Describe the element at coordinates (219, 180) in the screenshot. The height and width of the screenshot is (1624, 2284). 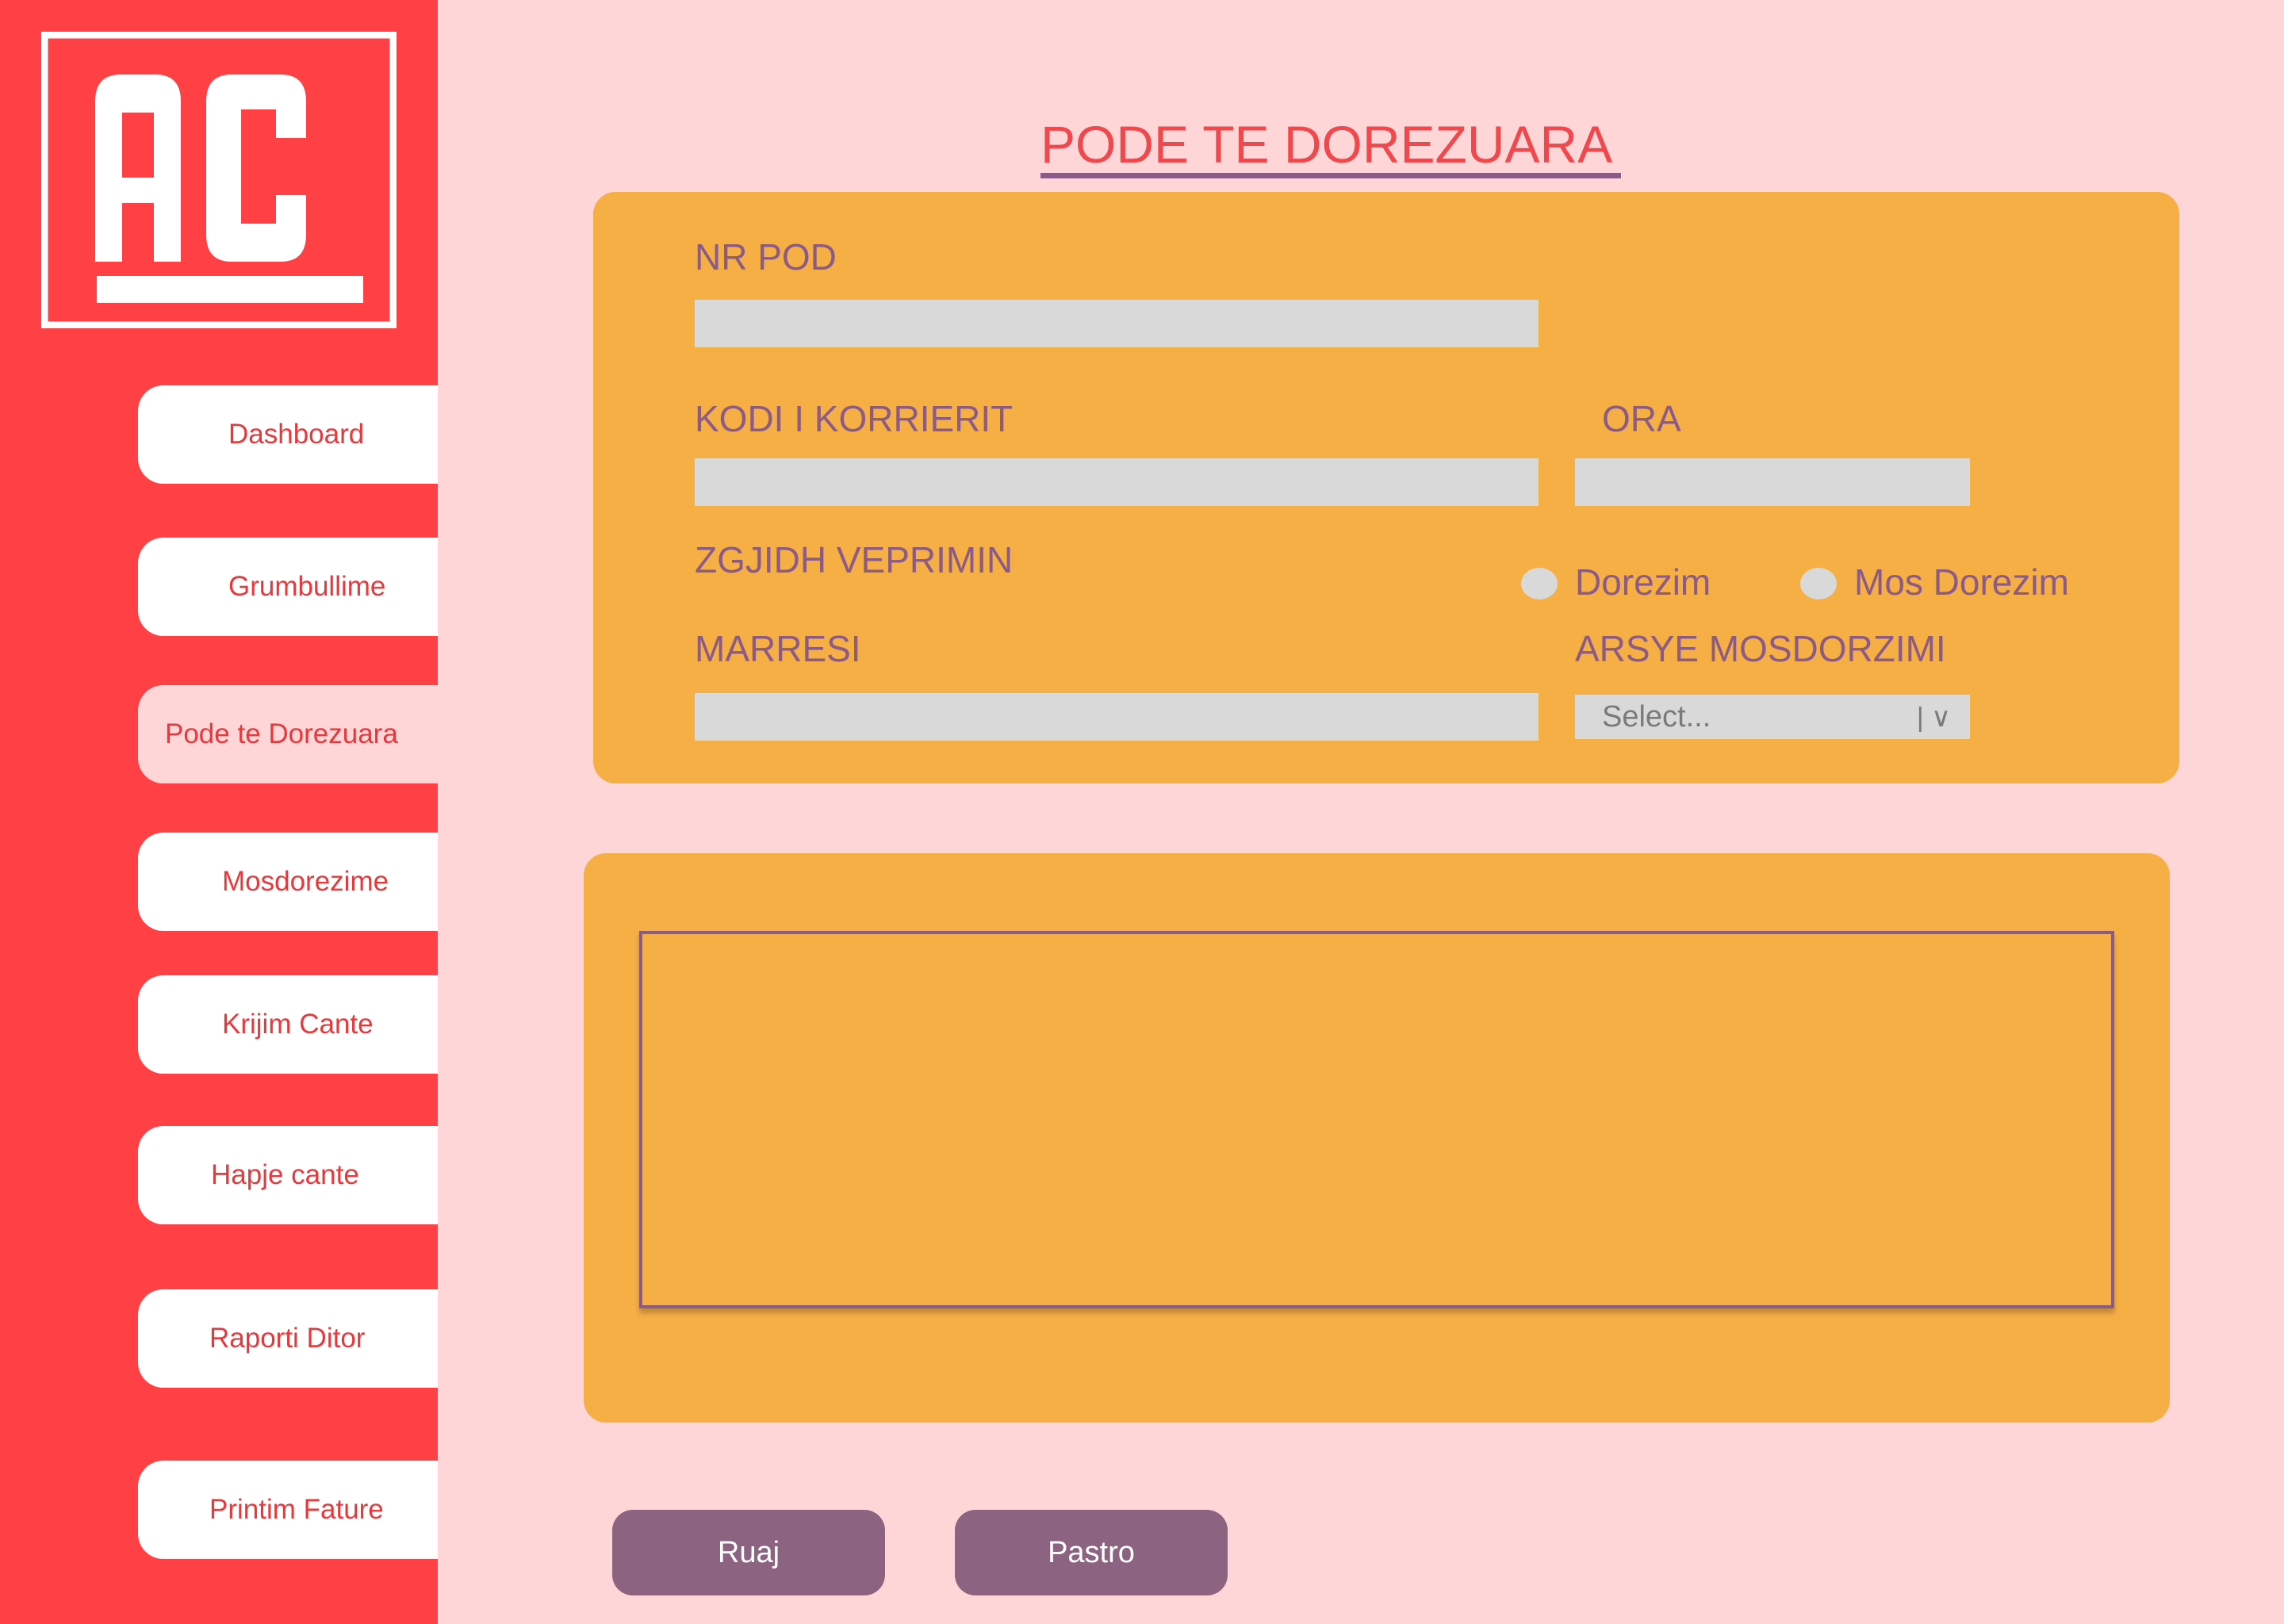
I see `ac-logo` at that location.